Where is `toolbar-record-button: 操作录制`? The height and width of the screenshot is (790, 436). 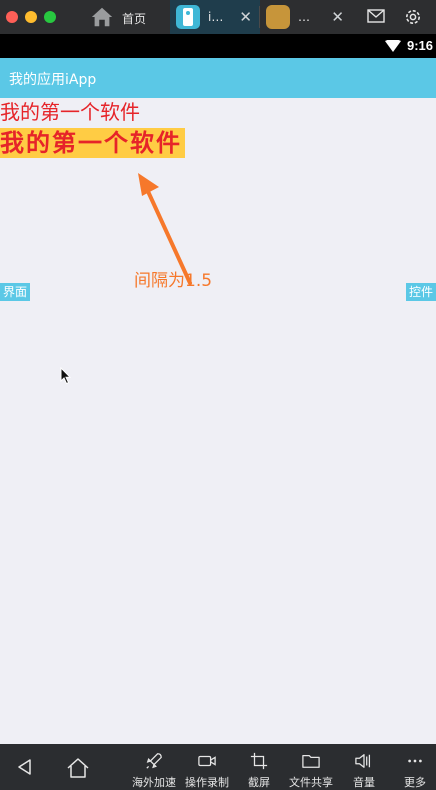 toolbar-record-button: 操作录制 is located at coordinates (207, 767).